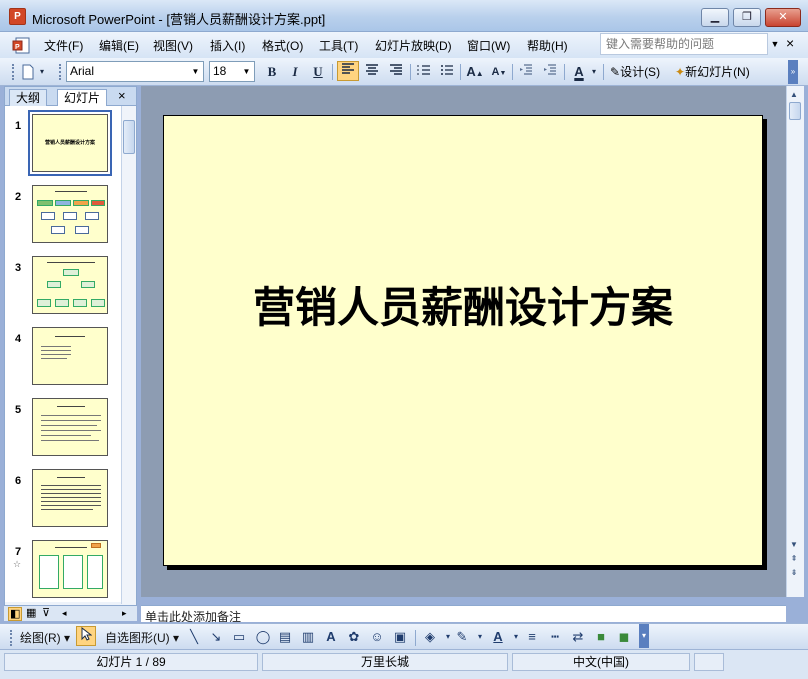 The image size is (808, 679). Describe the element at coordinates (124, 613) in the screenshot. I see `scroll-right-icon: ▸` at that location.